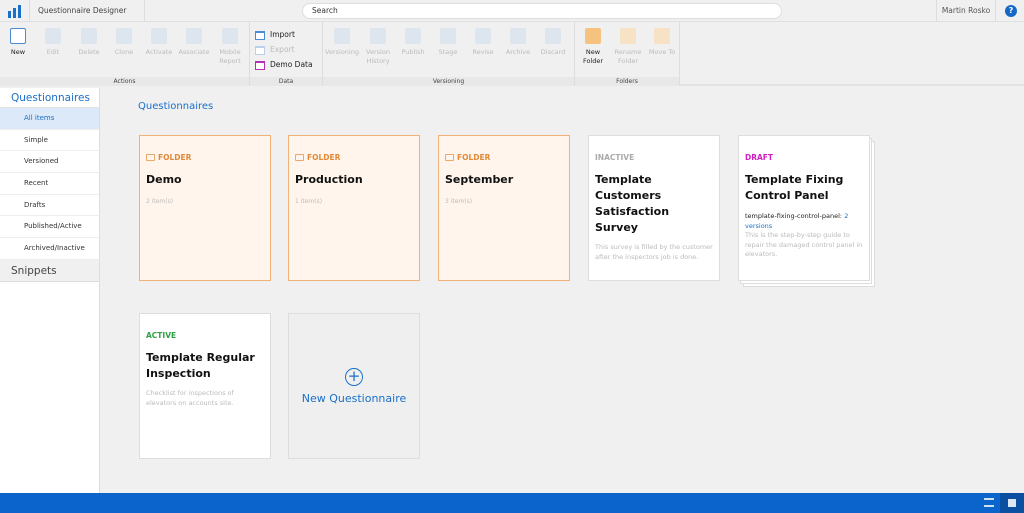 The image size is (1024, 513). What do you see at coordinates (615, 157) in the screenshot?
I see `status-badge: INACTIVE` at bounding box center [615, 157].